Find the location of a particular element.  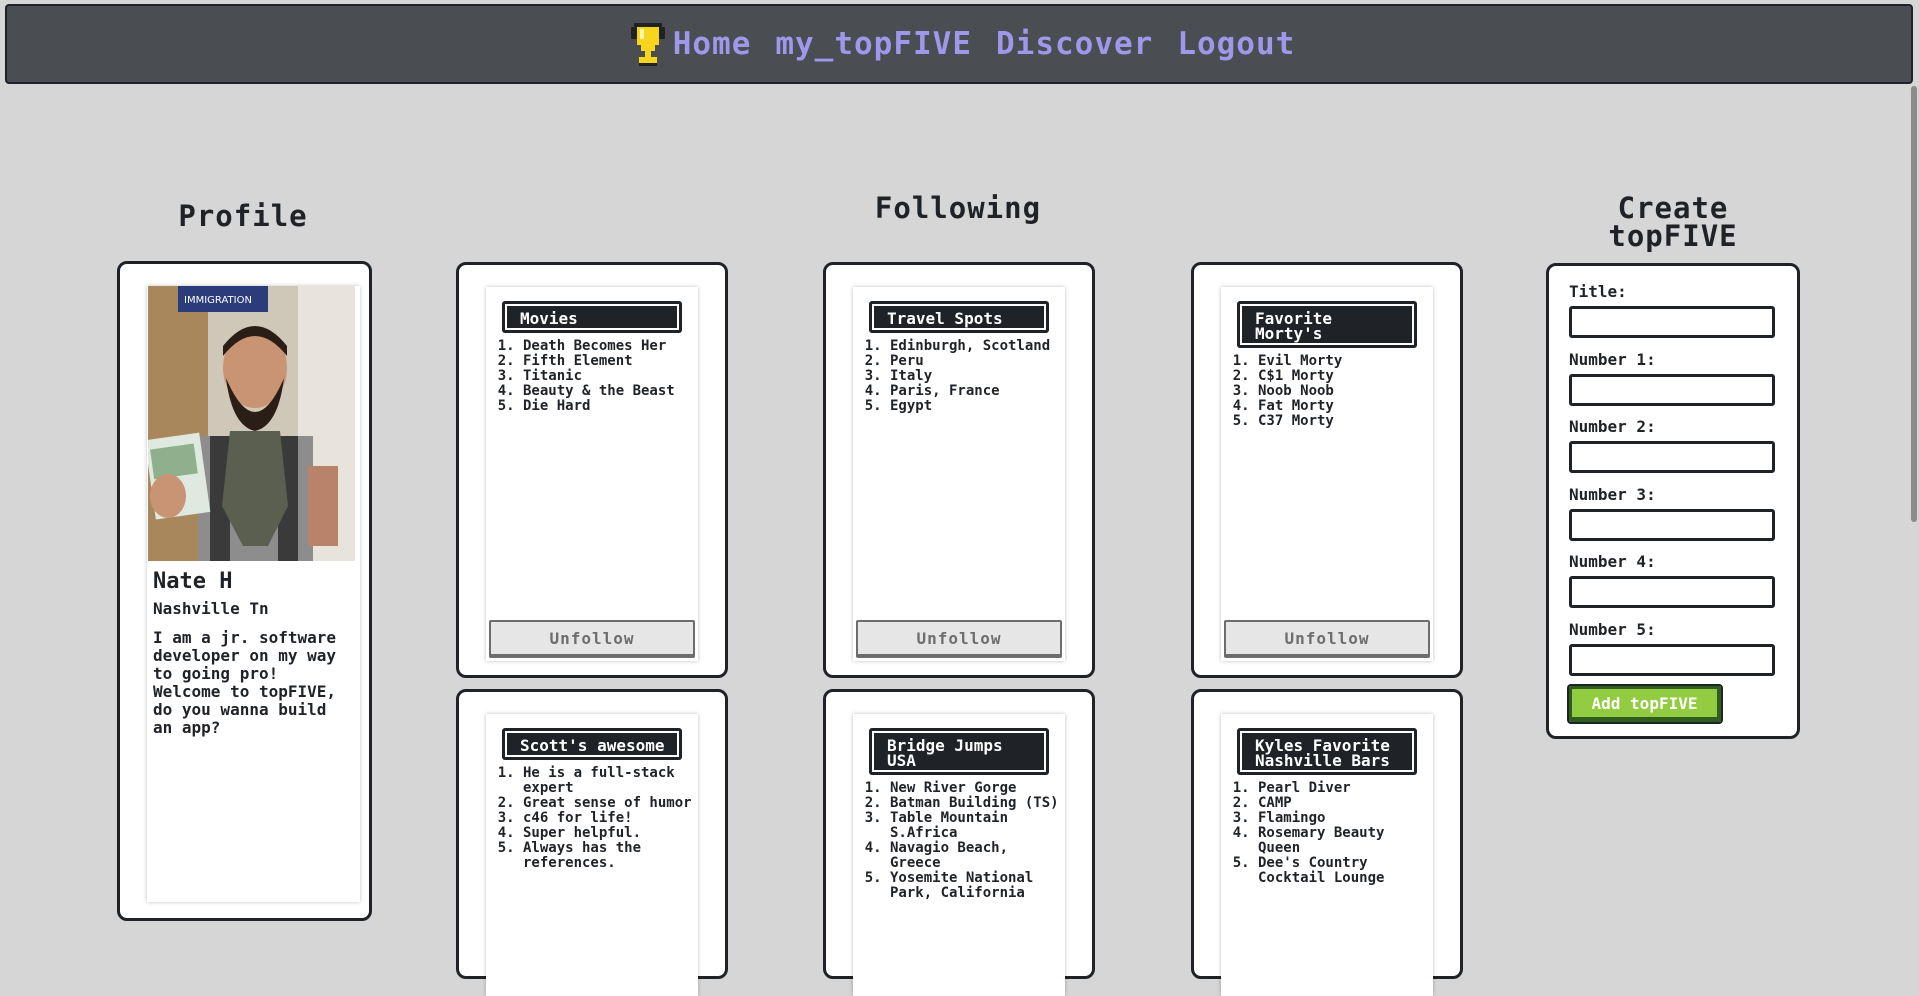

list-item: Edinburgh, Scotland is located at coordinates (975, 346).